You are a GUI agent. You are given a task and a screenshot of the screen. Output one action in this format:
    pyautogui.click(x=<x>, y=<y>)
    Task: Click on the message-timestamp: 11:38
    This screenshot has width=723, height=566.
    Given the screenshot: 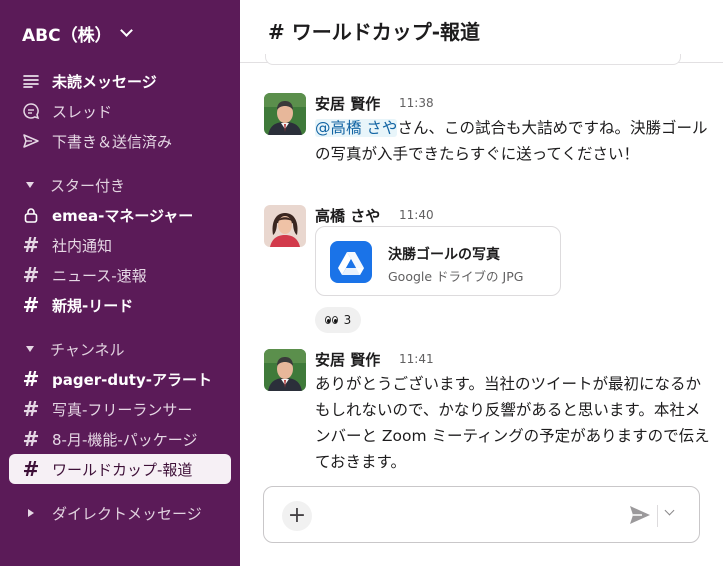 What is the action you would take?
    pyautogui.click(x=416, y=103)
    